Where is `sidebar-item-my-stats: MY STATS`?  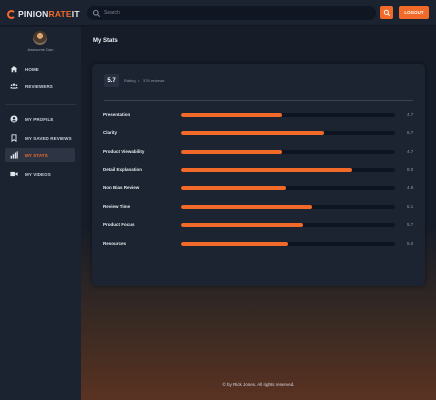
sidebar-item-my-stats: MY STATS is located at coordinates (40, 155).